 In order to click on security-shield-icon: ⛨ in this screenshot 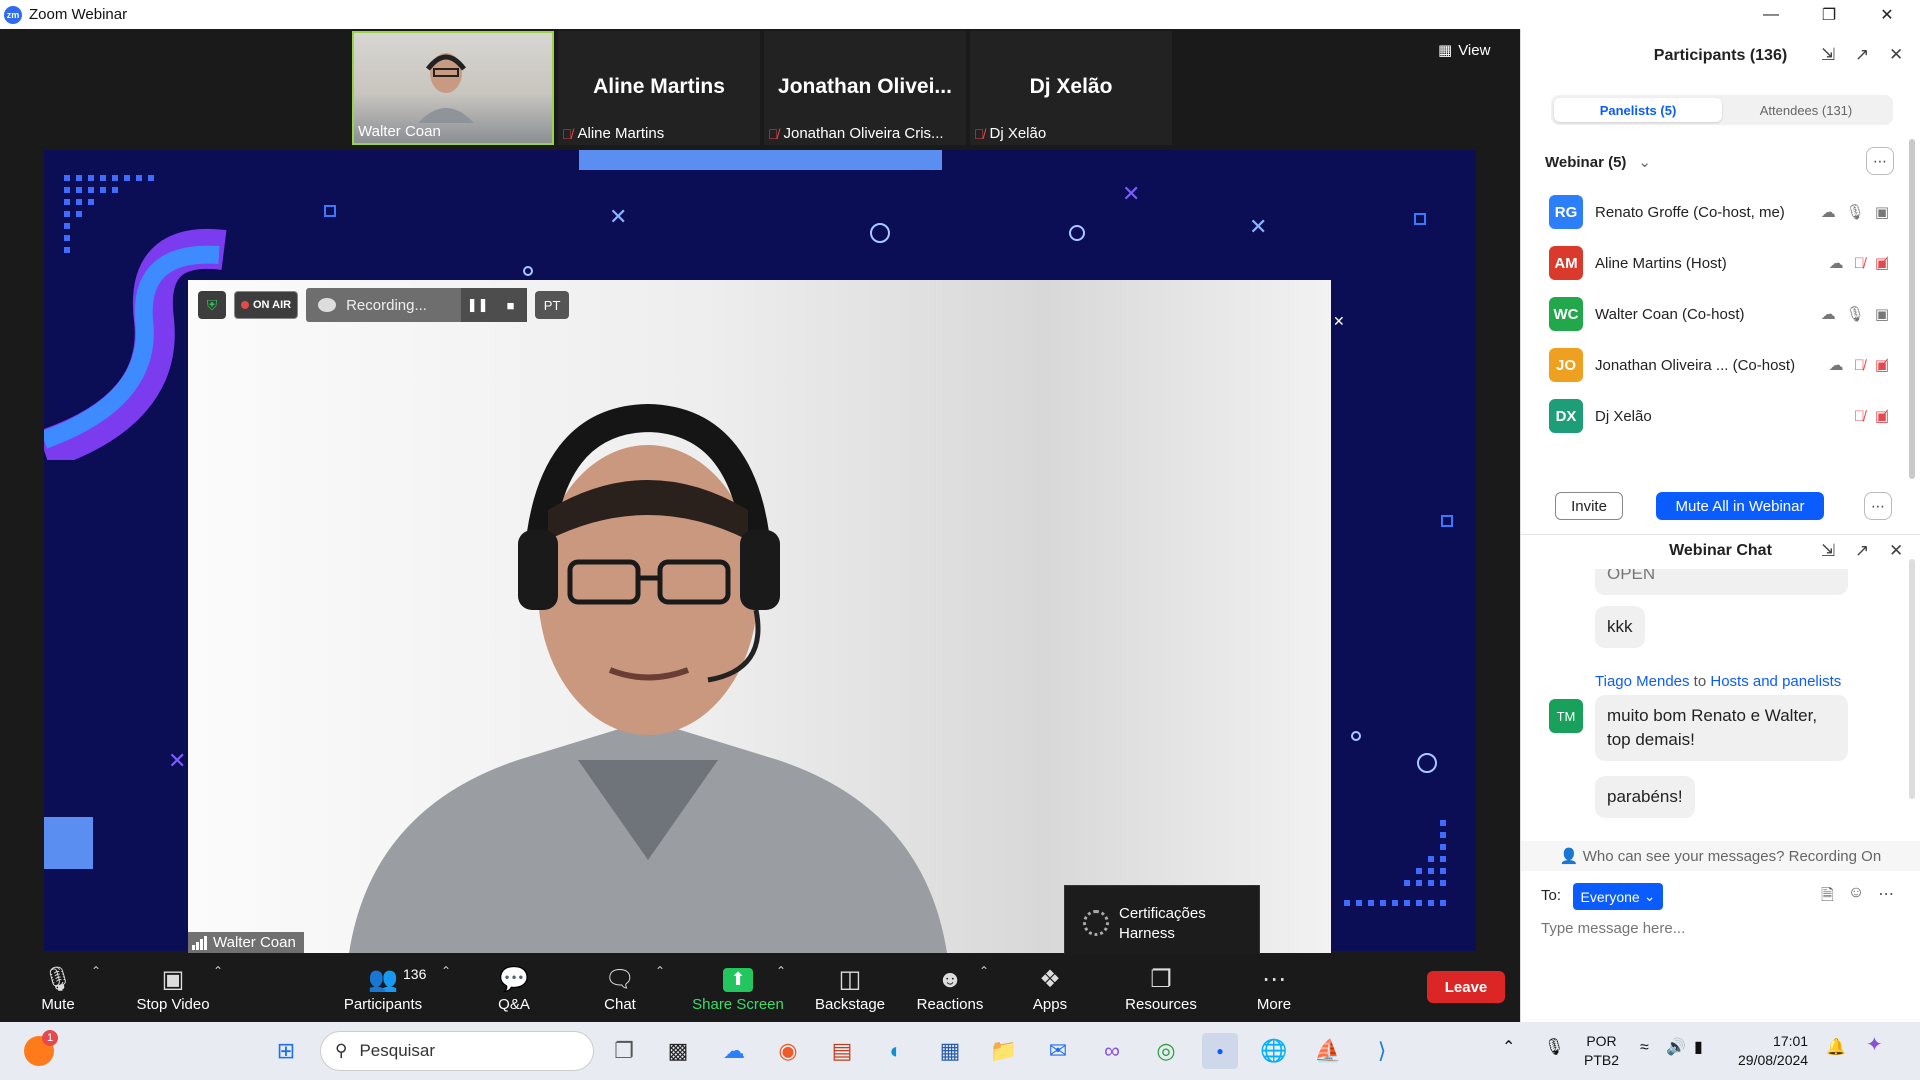, I will do `click(212, 305)`.